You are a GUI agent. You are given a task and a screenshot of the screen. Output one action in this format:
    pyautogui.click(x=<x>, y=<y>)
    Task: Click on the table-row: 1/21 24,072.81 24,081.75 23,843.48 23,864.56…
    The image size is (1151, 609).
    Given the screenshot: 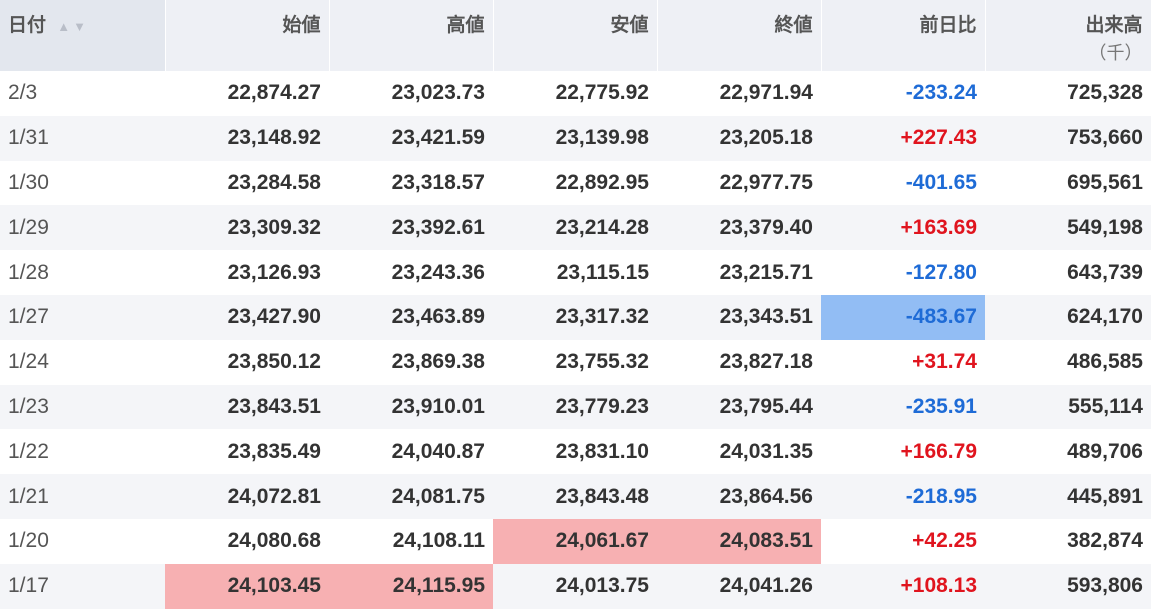 What is the action you would take?
    pyautogui.click(x=575, y=496)
    